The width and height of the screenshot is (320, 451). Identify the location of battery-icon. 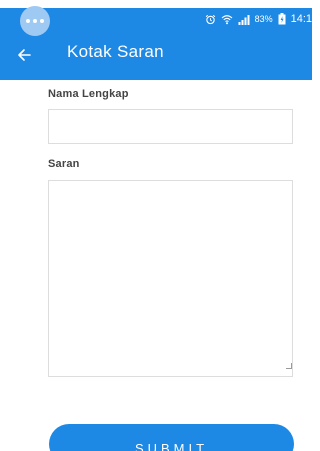
(282, 19).